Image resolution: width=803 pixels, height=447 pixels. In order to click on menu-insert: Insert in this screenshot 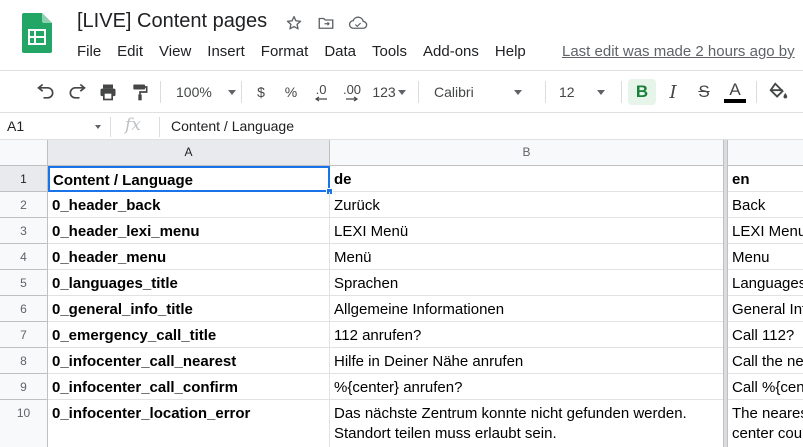, I will do `click(226, 52)`.